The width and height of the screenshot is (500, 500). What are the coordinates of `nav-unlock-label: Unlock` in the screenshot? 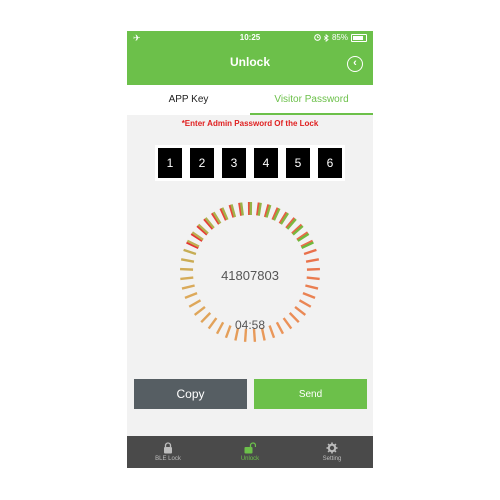 It's located at (250, 459).